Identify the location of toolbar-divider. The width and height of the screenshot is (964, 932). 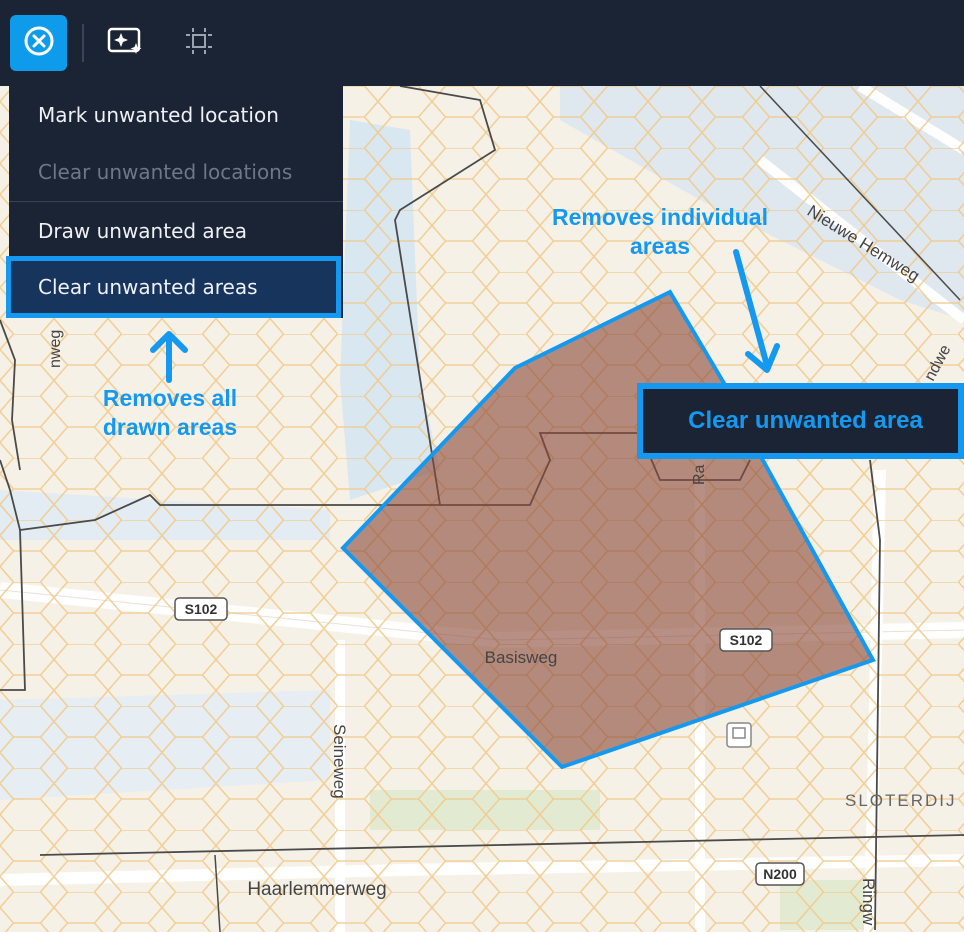
(83, 43).